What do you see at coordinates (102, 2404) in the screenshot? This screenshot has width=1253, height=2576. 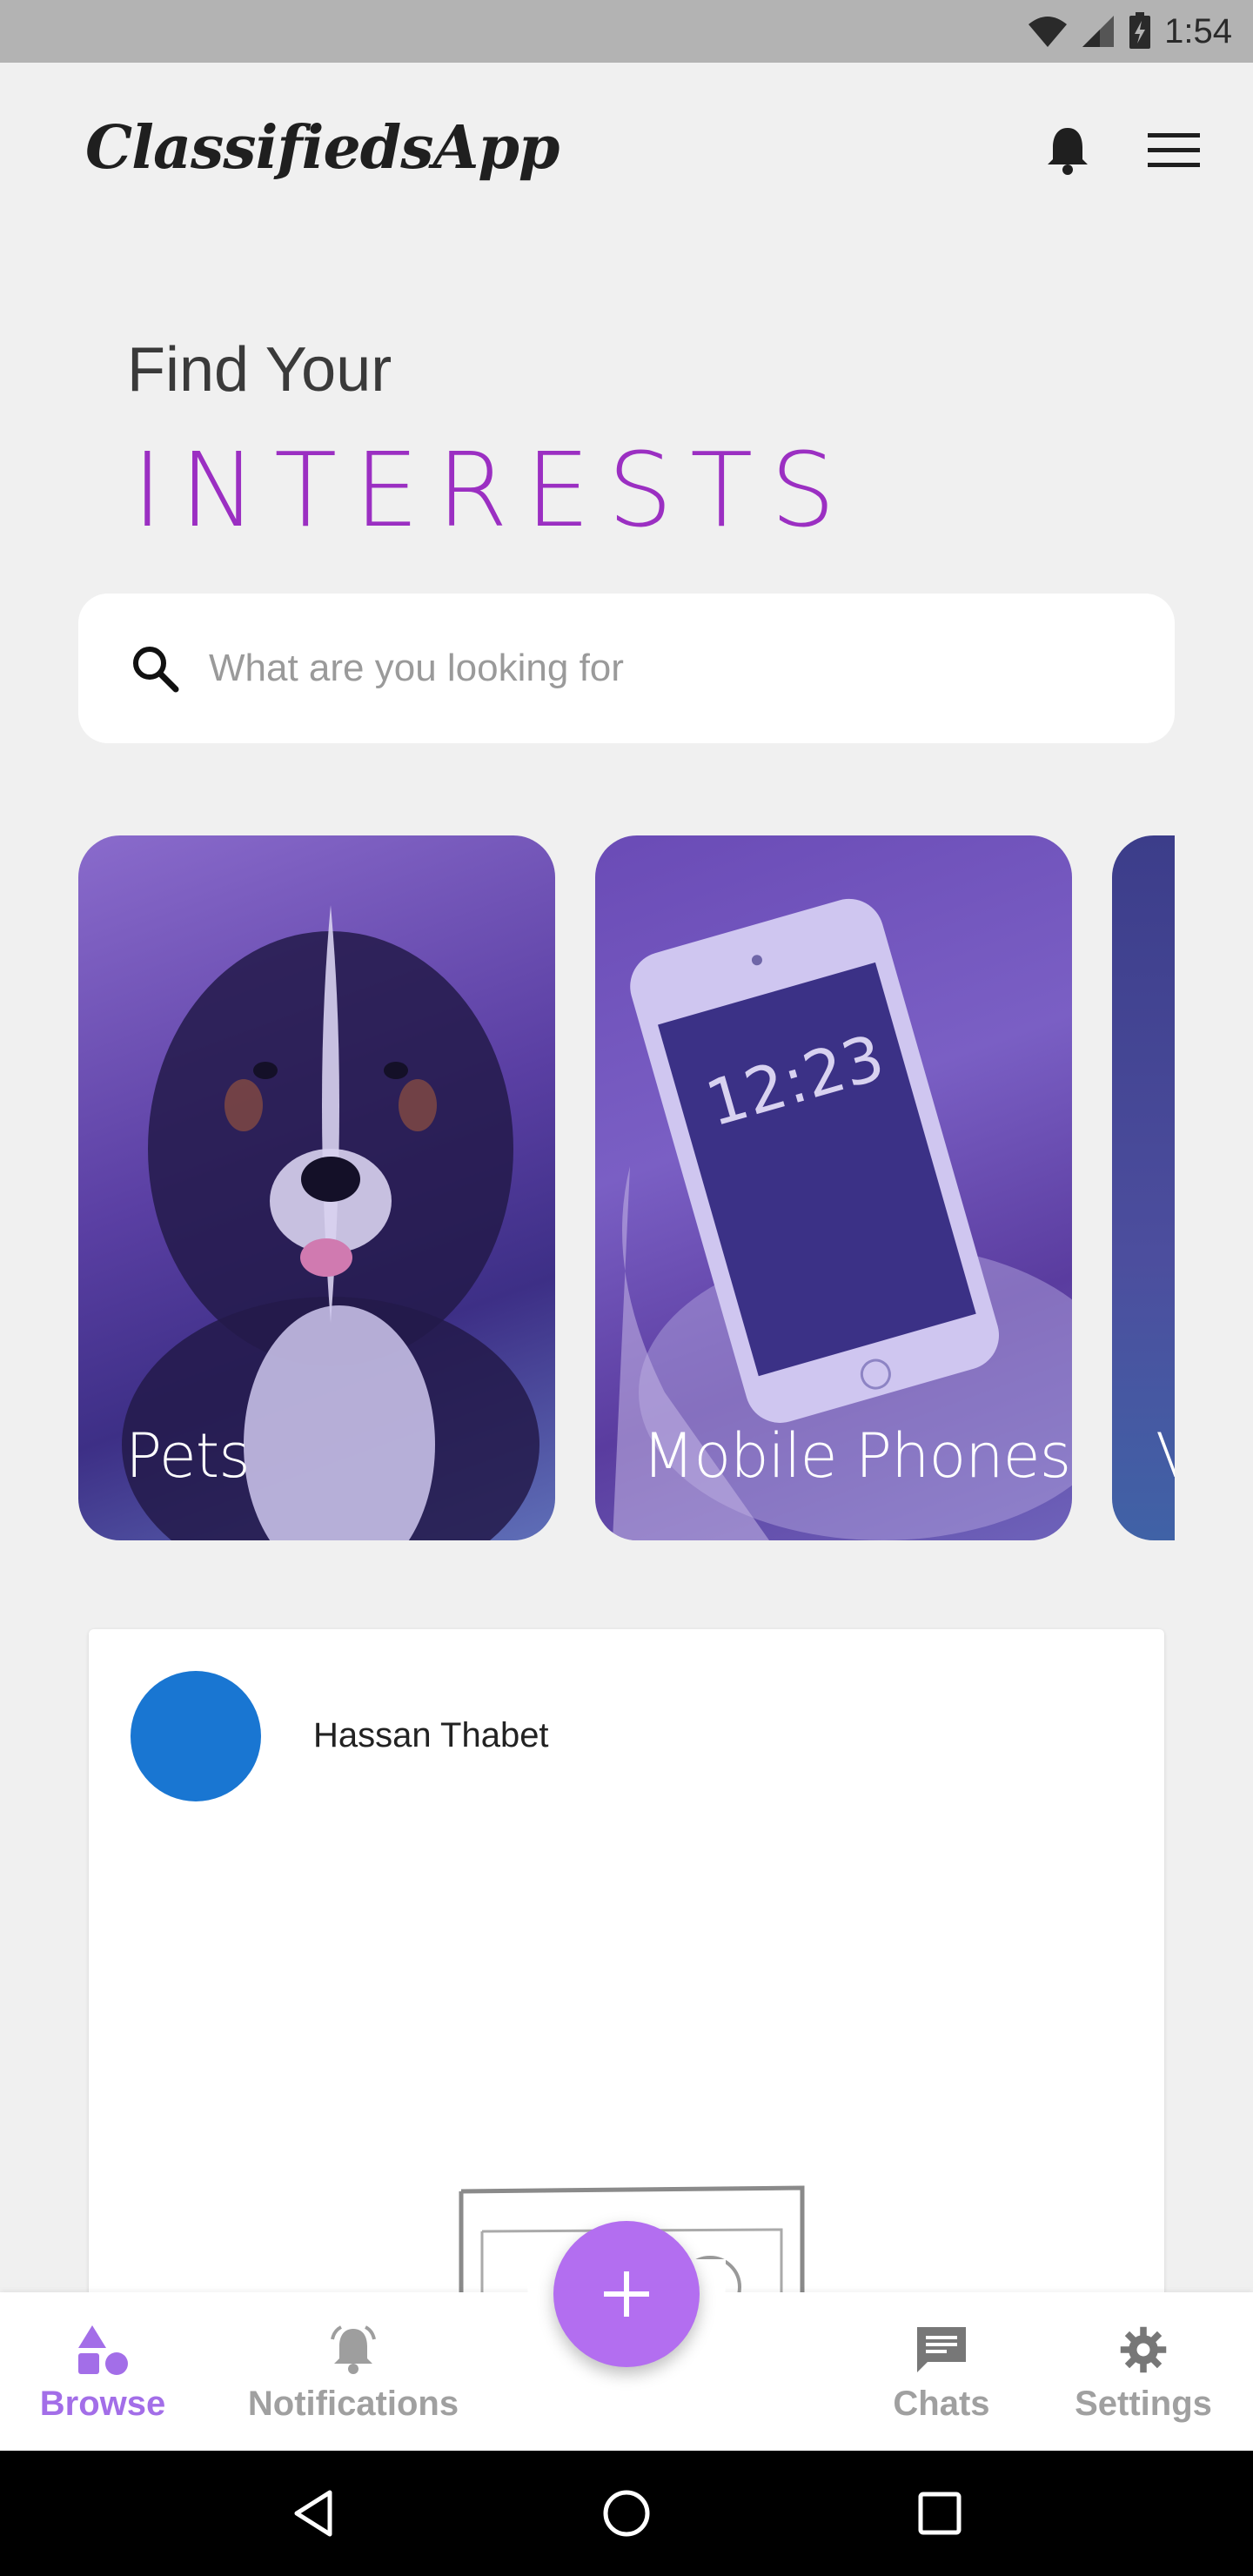 I see `nav-label: Browse` at bounding box center [102, 2404].